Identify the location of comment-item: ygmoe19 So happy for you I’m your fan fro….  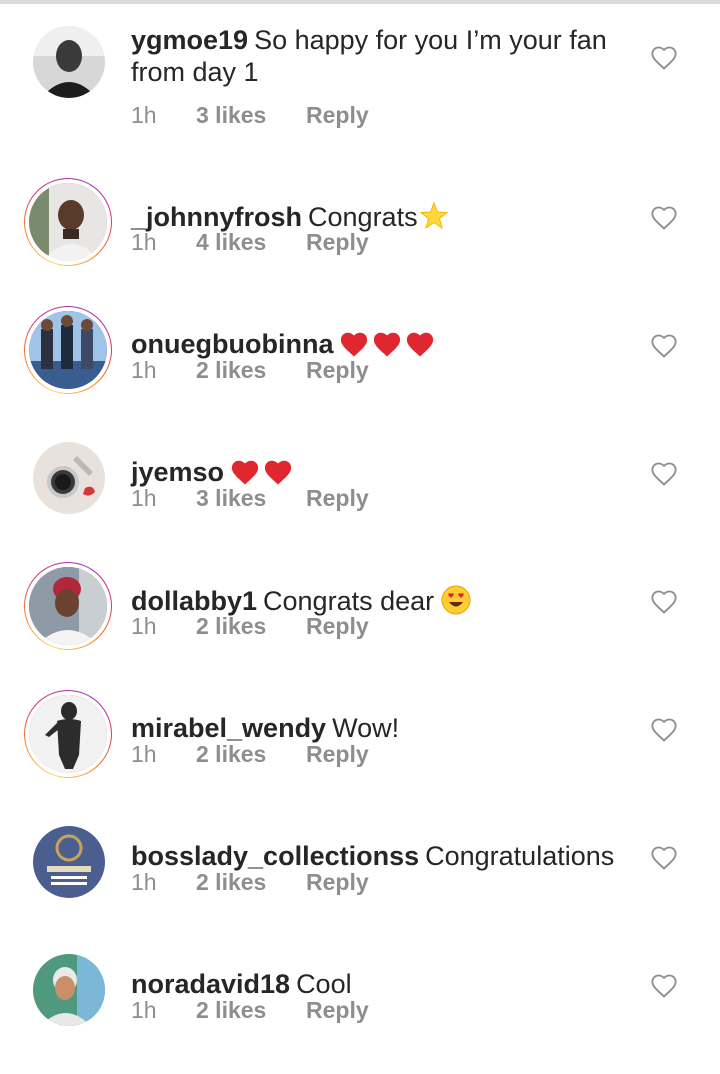
(360, 89).